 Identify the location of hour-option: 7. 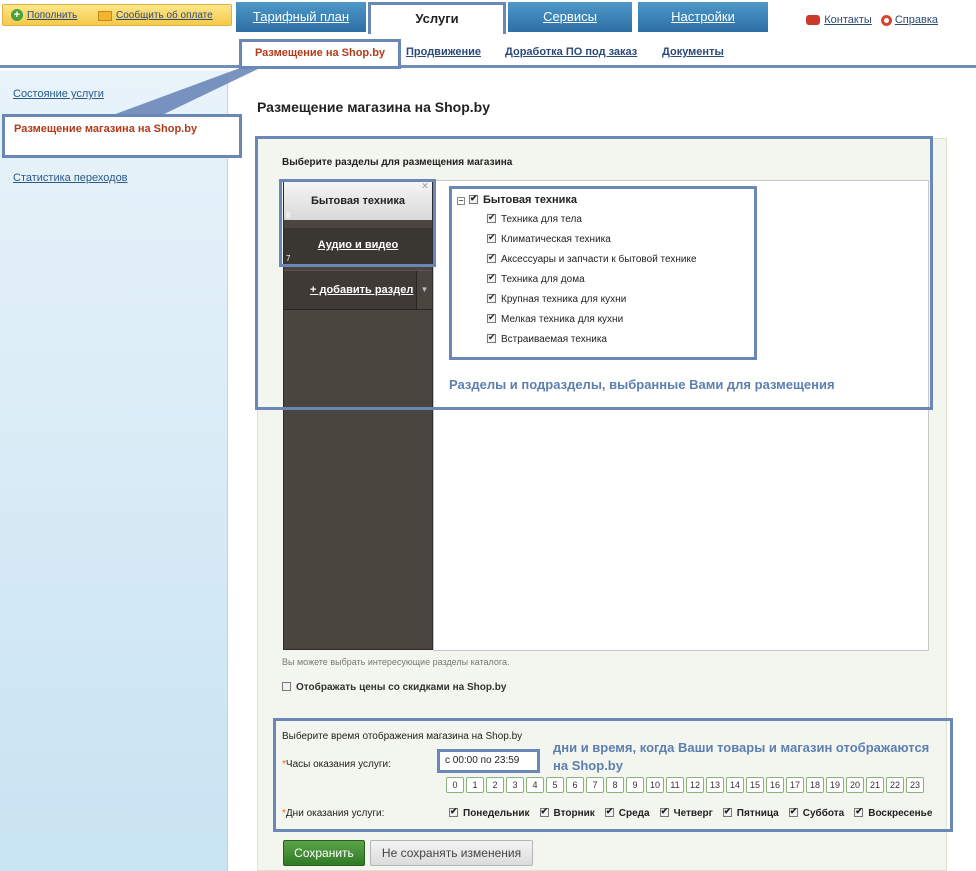
(595, 785).